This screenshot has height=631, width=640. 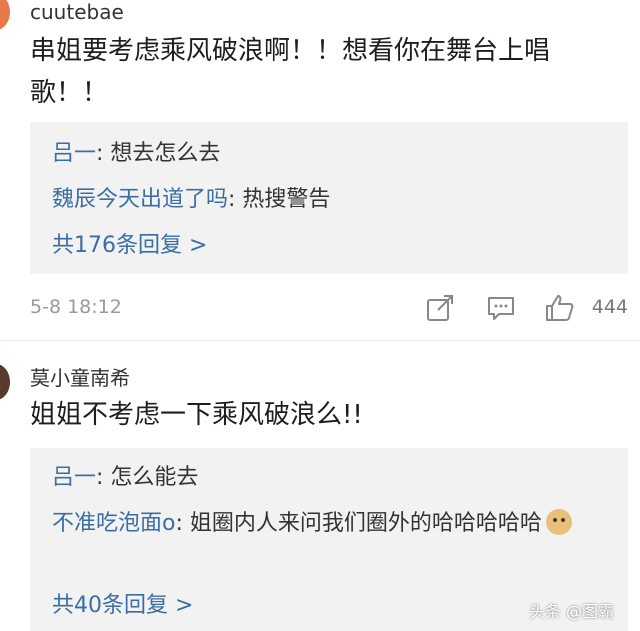 I want to click on thumbs-up-icon, so click(x=560, y=308).